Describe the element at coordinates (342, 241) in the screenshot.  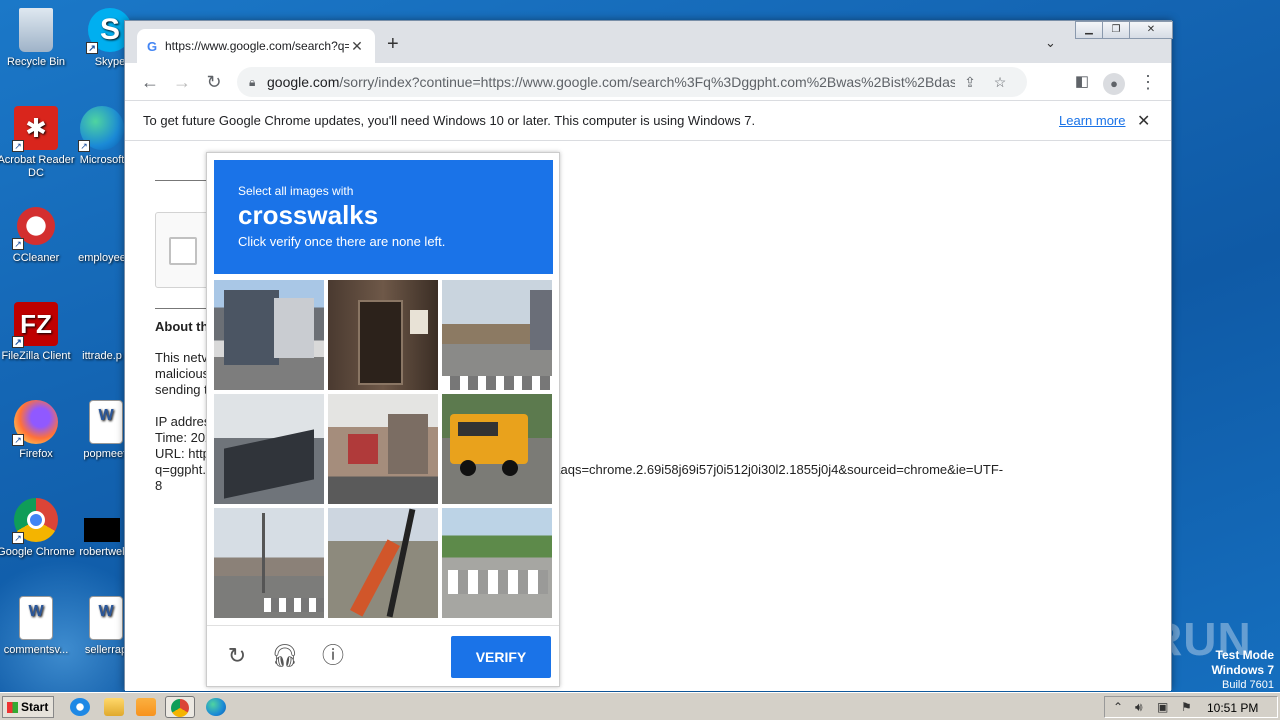
I see `challenge-subtext: Click verify once there are none left.` at that location.